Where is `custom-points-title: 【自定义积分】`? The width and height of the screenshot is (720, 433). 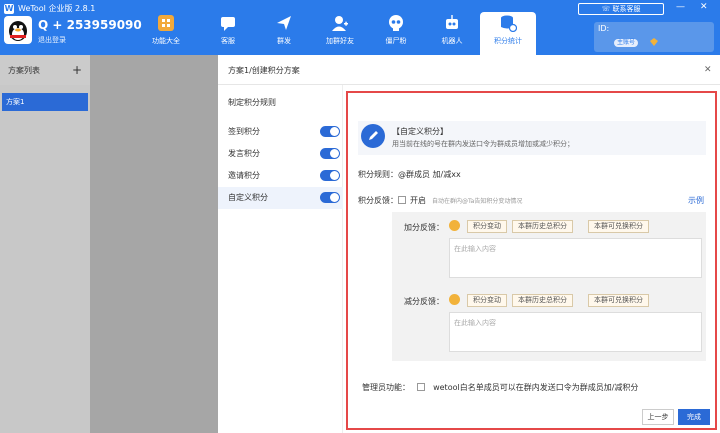
custom-points-title: 【自定义积分】 is located at coordinates (420, 131).